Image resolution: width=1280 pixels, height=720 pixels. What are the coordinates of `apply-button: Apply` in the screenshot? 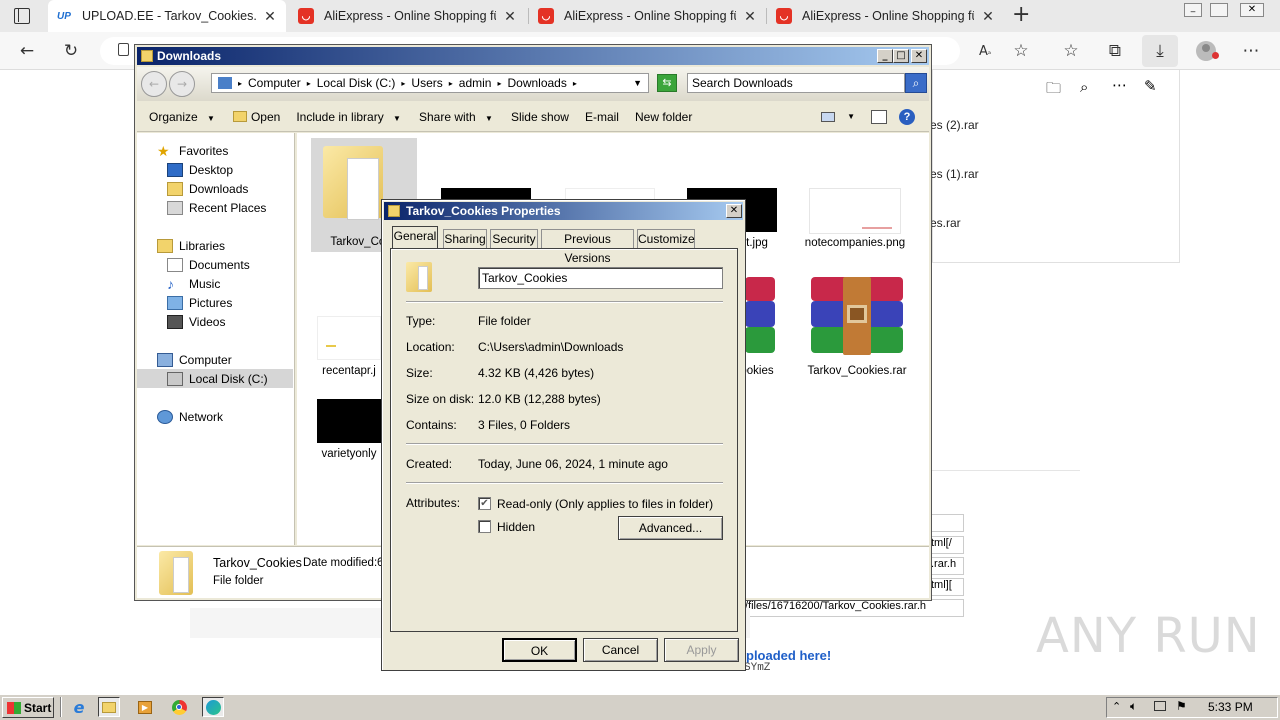 It's located at (701, 650).